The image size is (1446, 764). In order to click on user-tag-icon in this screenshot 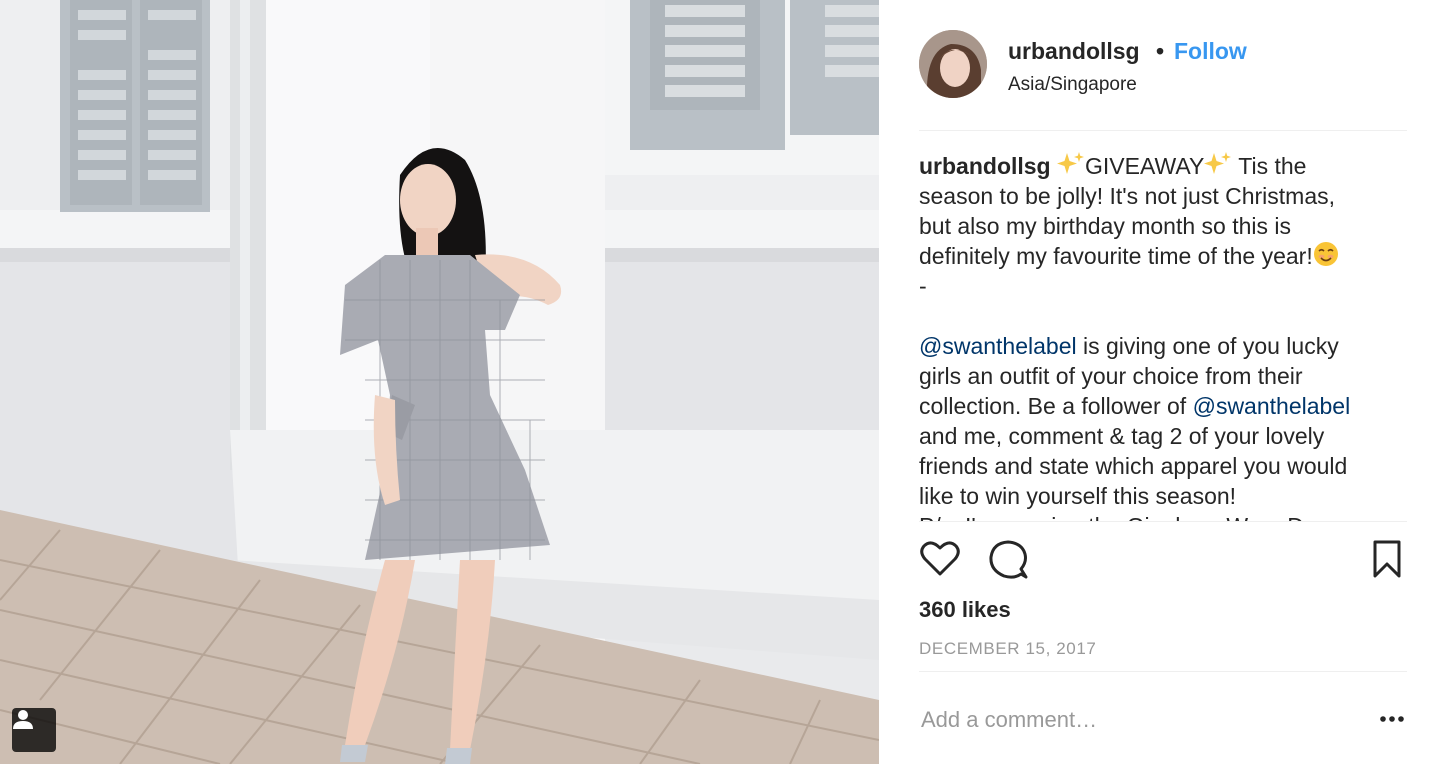, I will do `click(23, 719)`.